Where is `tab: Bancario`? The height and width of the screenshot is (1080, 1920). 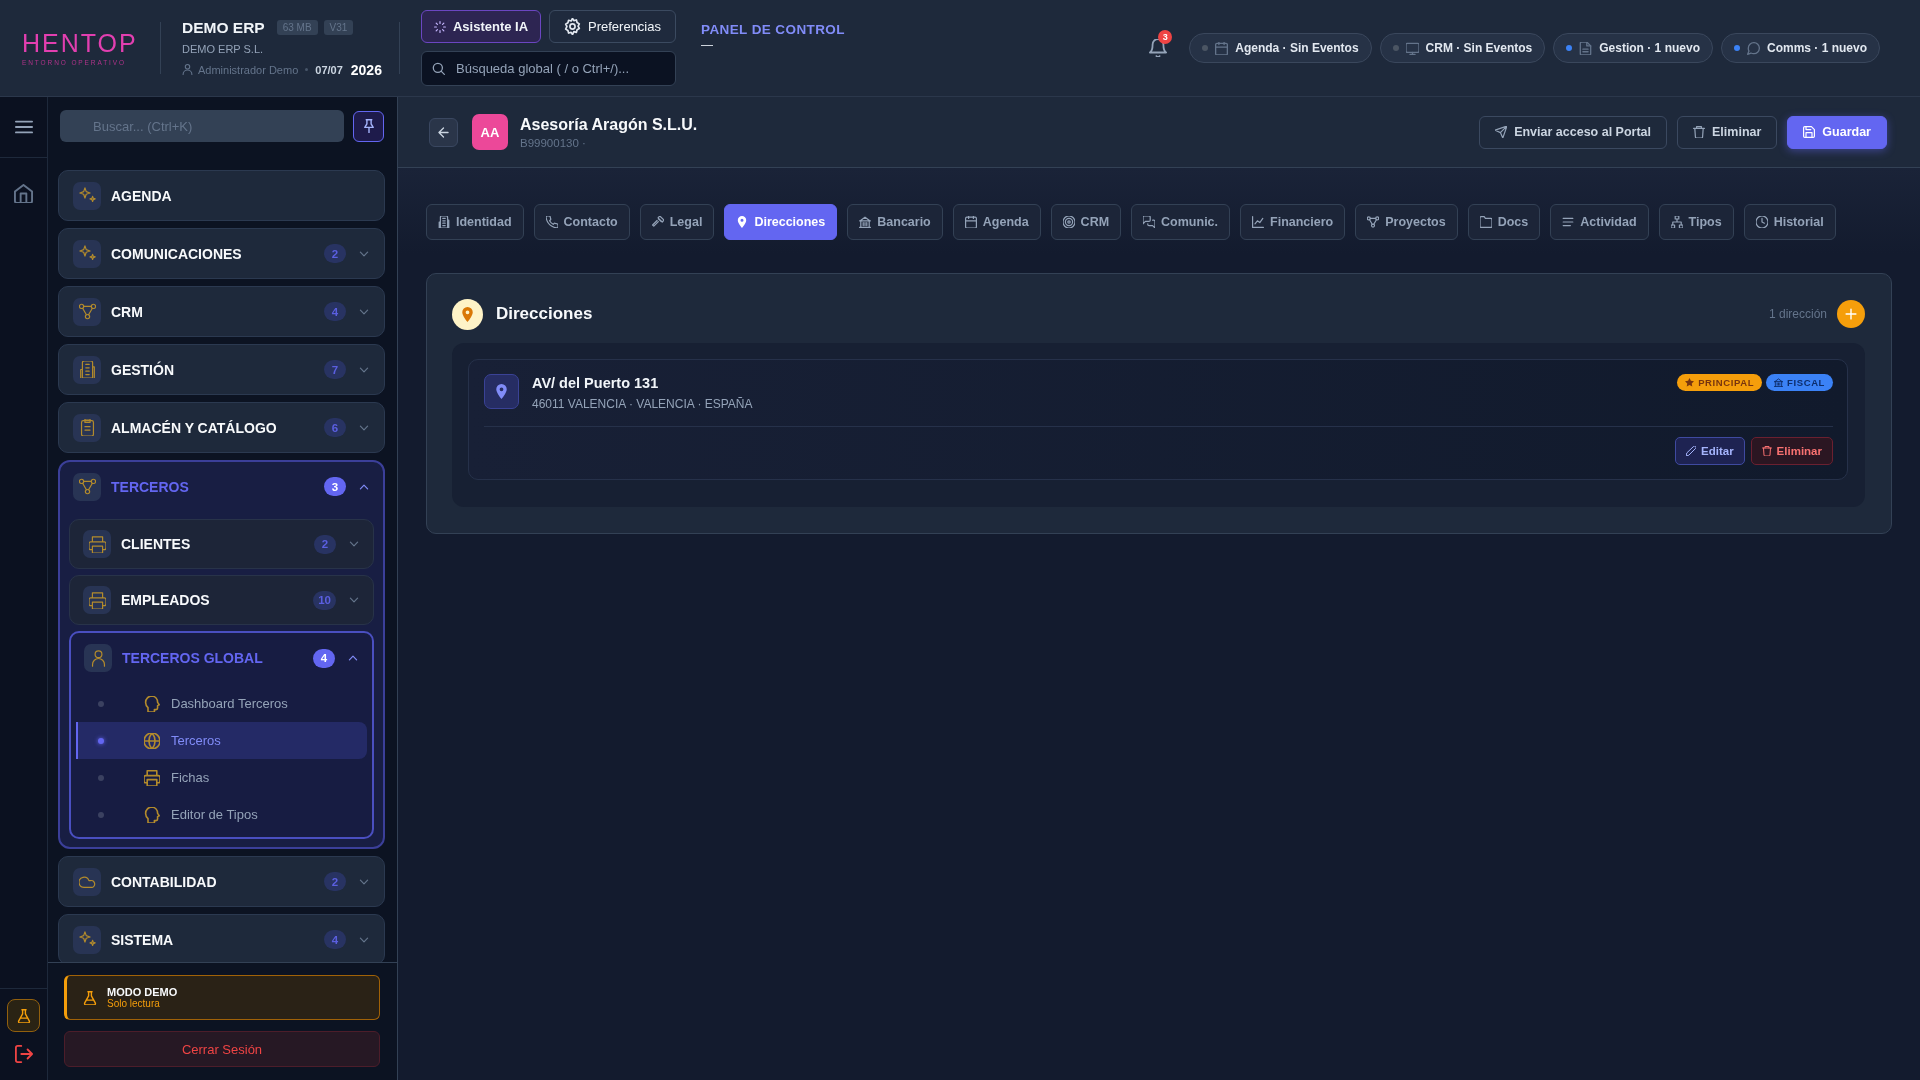
tab: Bancario is located at coordinates (895, 222).